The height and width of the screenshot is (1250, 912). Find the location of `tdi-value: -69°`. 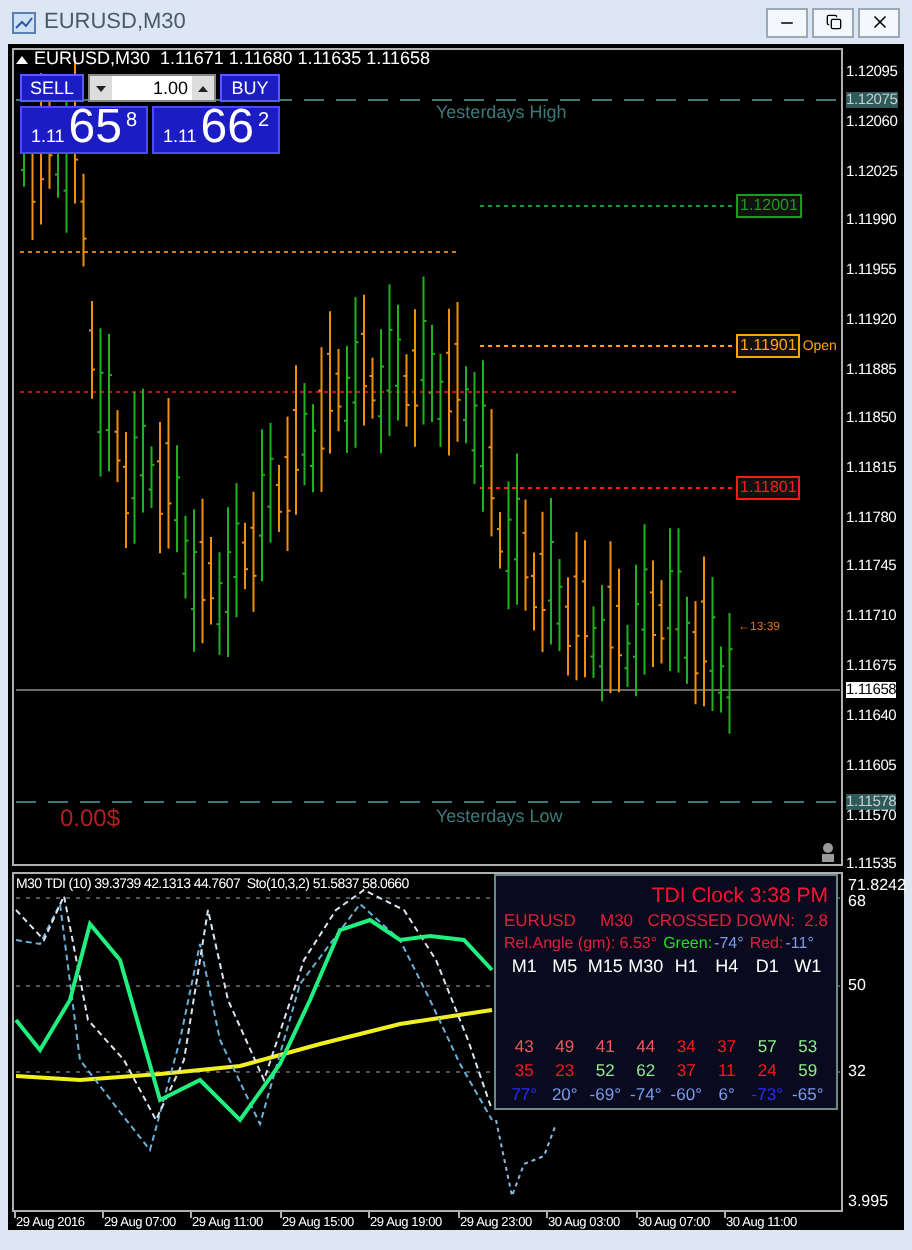

tdi-value: -69° is located at coordinates (605, 1095).